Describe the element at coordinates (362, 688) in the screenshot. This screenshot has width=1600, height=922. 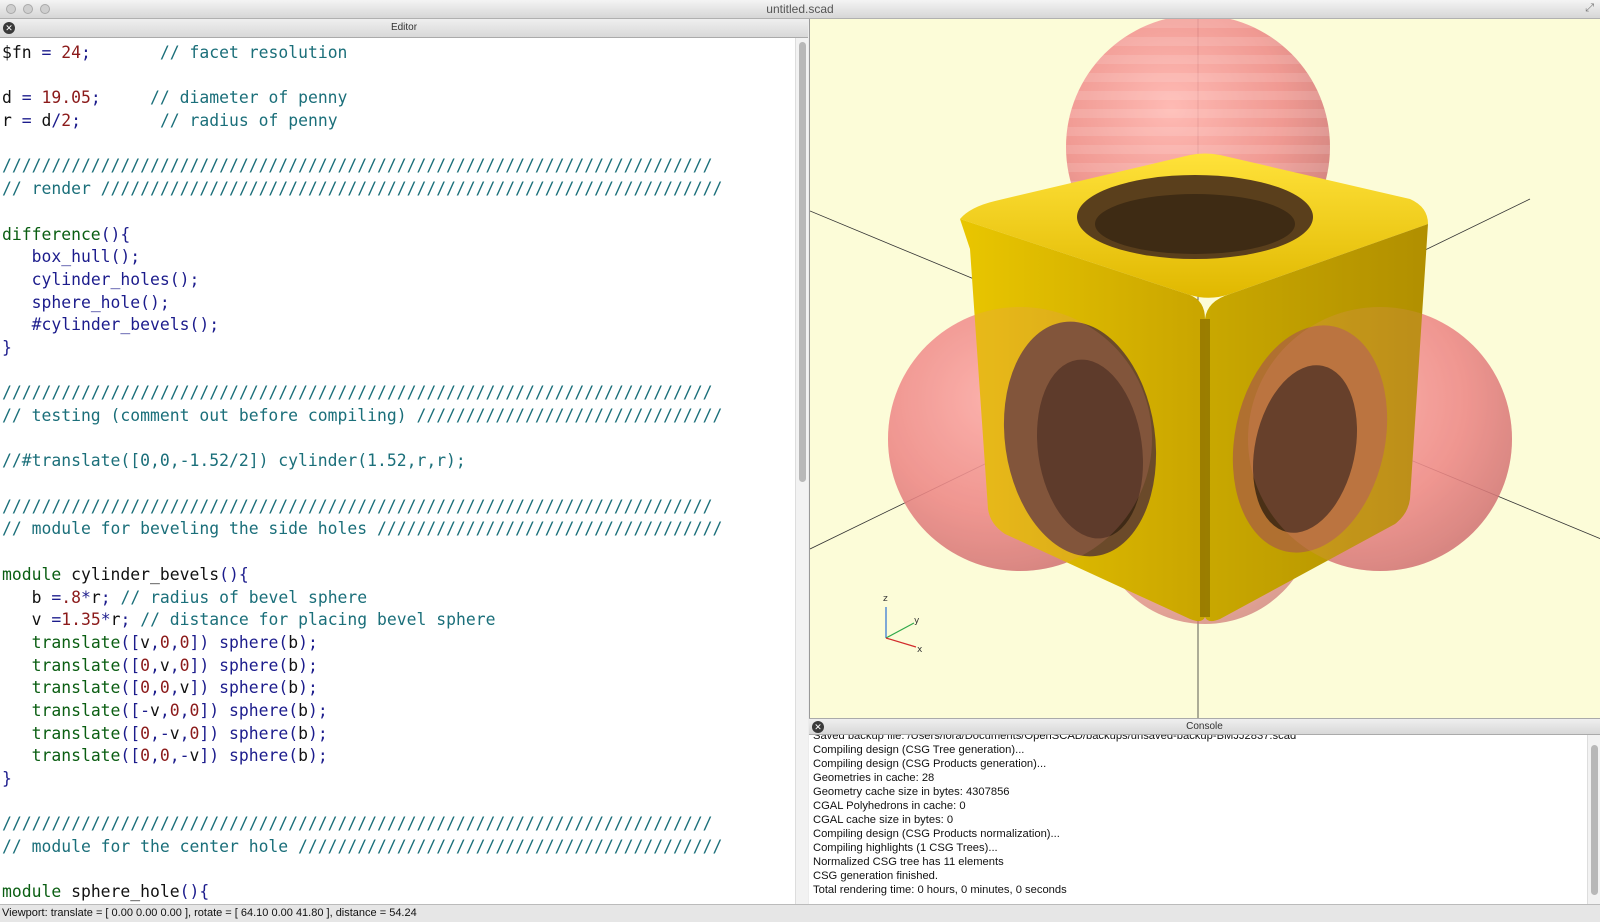
I see `code-line: translate([0,0,v]) sphere(b);` at that location.